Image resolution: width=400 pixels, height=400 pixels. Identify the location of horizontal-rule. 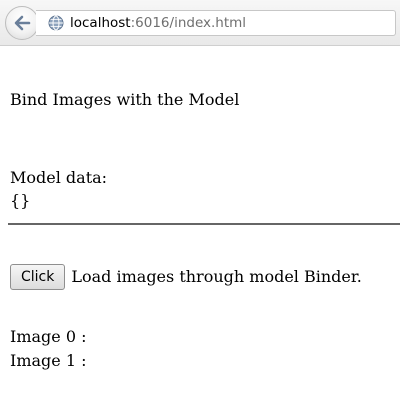
(204, 224).